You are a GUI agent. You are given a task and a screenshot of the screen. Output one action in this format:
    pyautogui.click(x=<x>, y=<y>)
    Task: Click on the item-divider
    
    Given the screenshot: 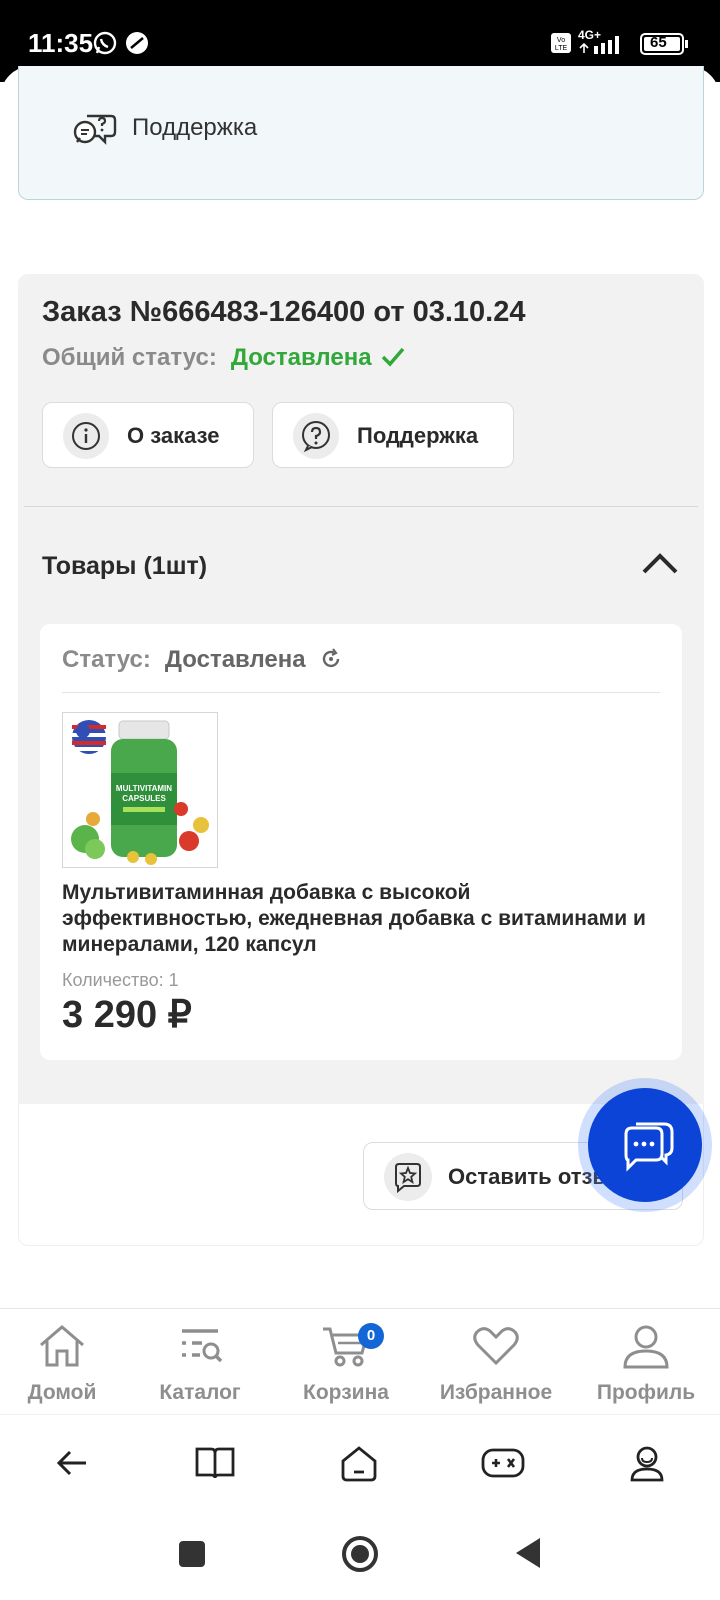 What is the action you would take?
    pyautogui.click(x=361, y=692)
    